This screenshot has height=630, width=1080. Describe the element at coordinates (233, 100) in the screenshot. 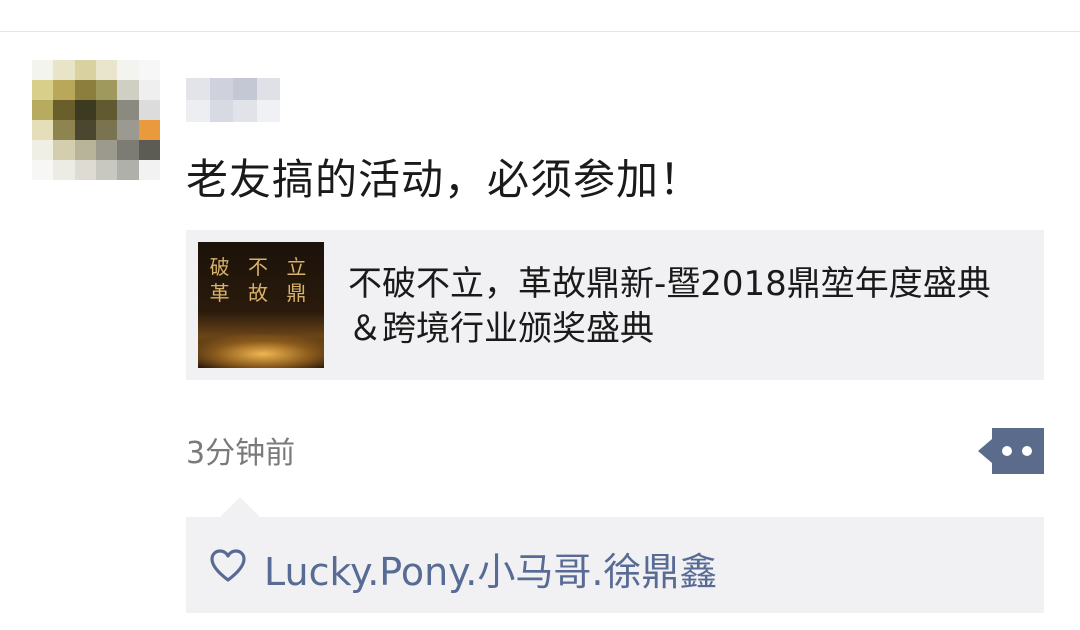

I see `username-blurred` at that location.